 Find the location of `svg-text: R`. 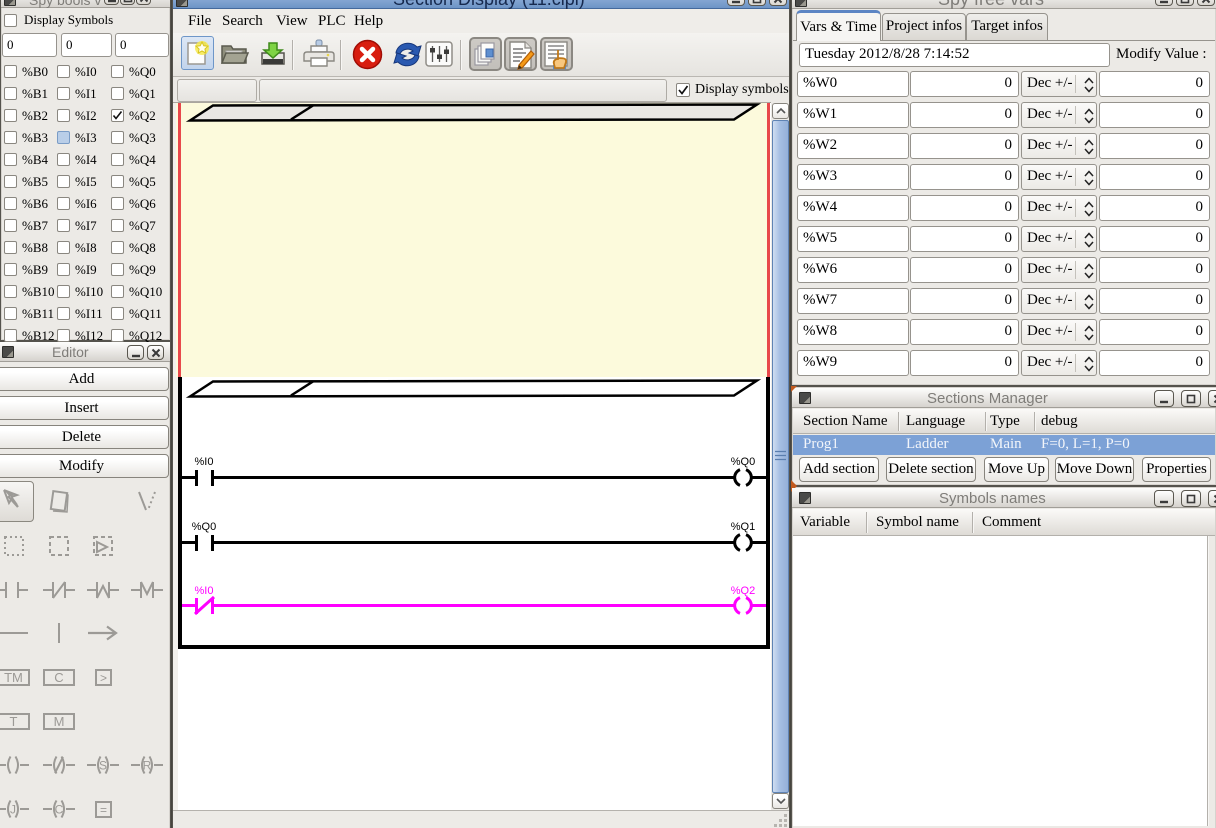

svg-text: R is located at coordinates (147, 766).